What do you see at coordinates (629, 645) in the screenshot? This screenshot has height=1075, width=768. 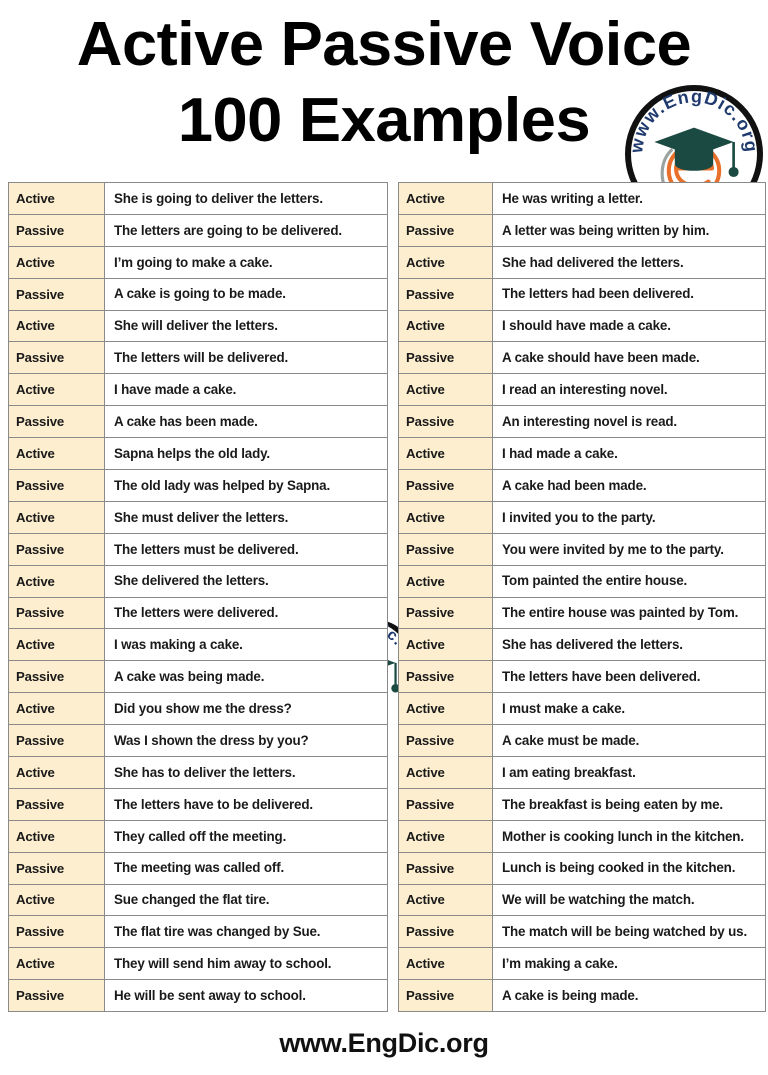 I see `example-sentence-cell: She has delivered the letters.` at bounding box center [629, 645].